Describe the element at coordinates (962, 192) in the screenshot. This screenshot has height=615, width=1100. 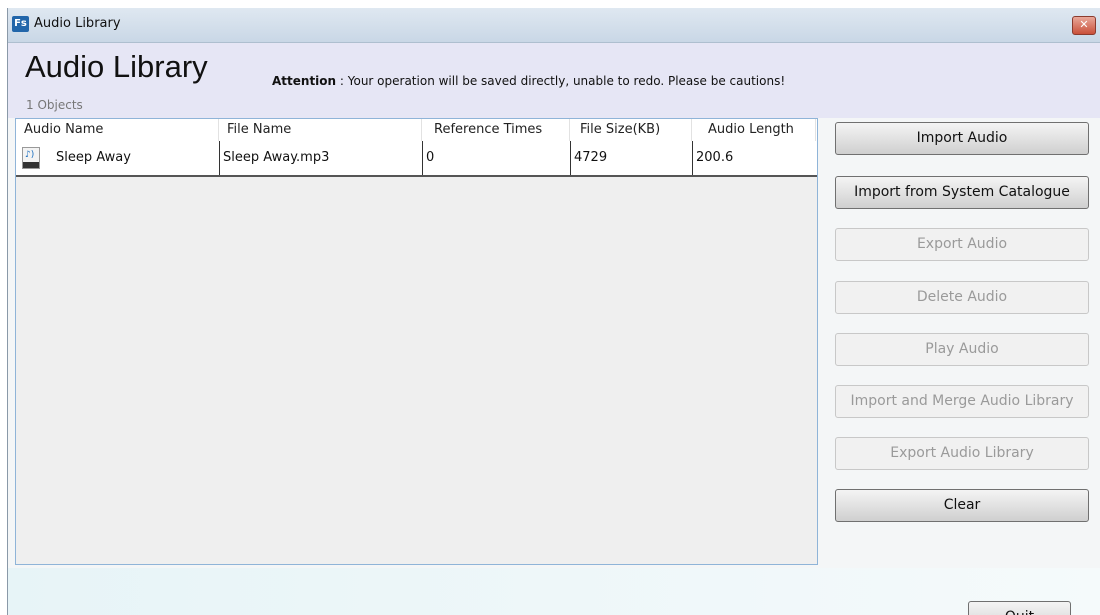
I see `import-system-catalogue-button: Import from System Catalogue` at that location.